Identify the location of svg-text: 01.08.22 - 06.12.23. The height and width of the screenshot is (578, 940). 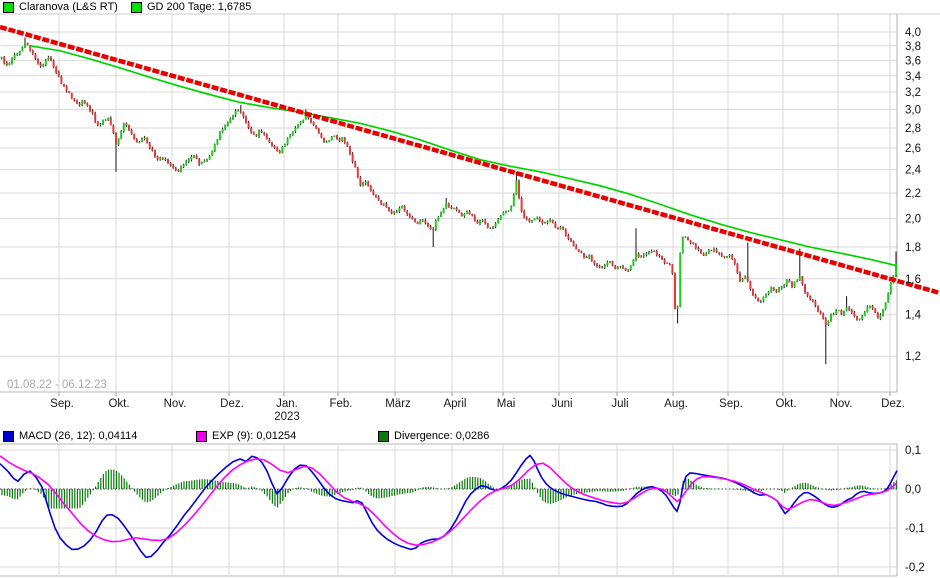
(57, 385).